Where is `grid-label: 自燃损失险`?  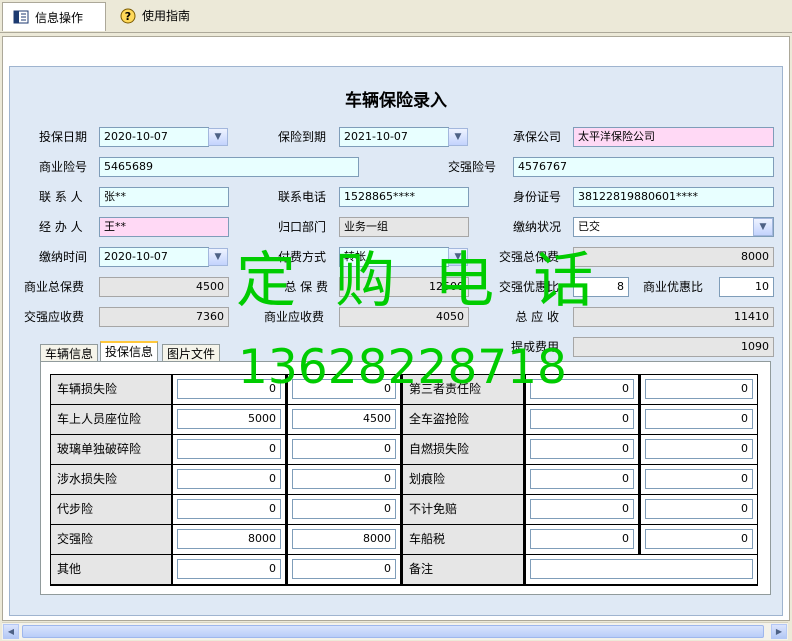 grid-label: 自燃损失险 is located at coordinates (463, 449).